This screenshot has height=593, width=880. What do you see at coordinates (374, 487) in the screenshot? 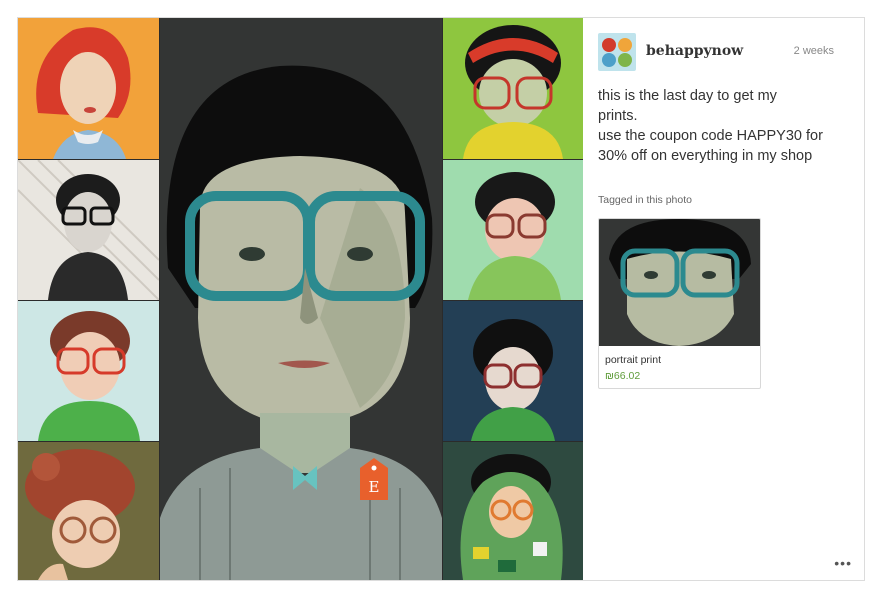
I see `etsy-badge-letter: E` at bounding box center [374, 487].